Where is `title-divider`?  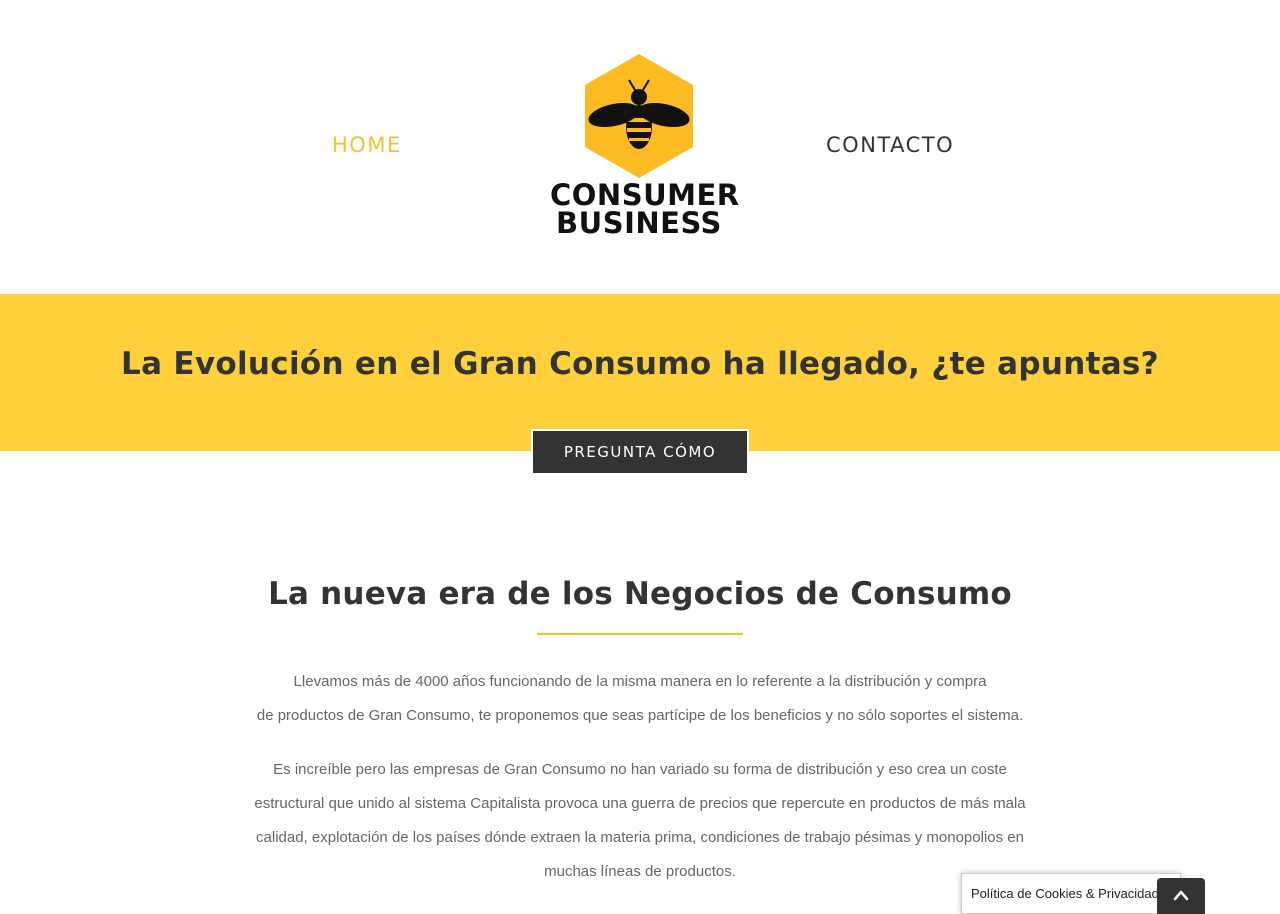 title-divider is located at coordinates (640, 634).